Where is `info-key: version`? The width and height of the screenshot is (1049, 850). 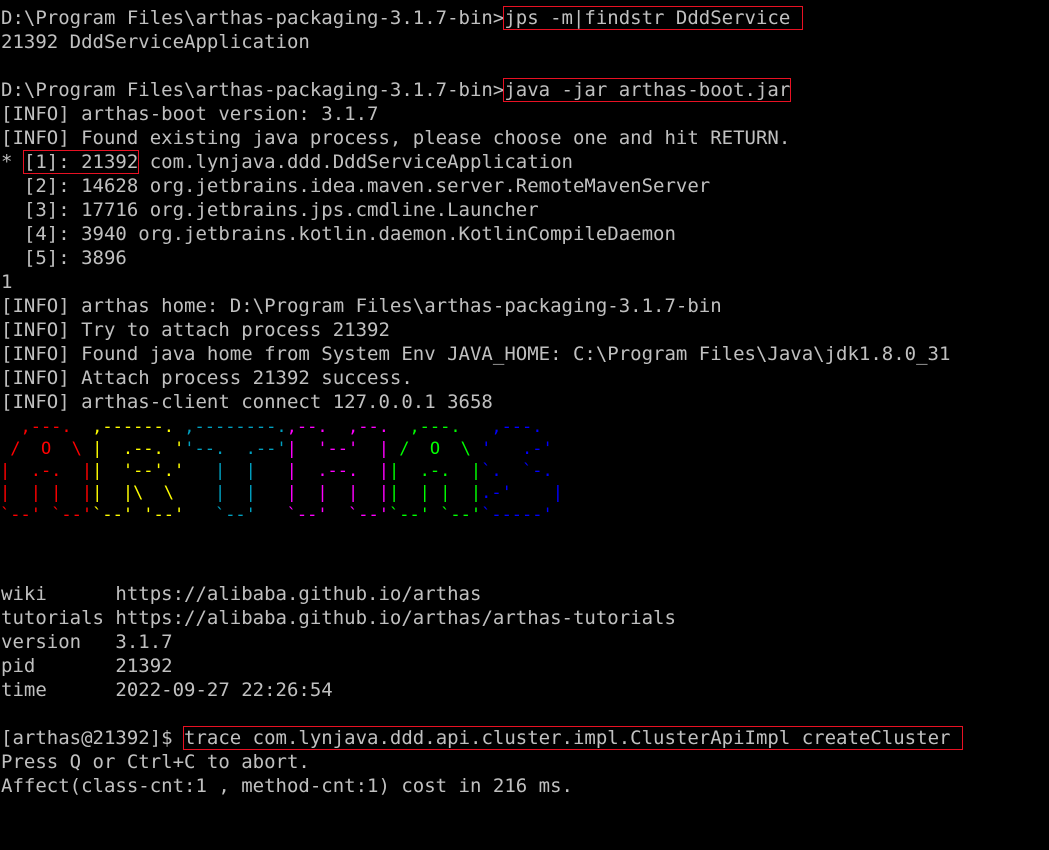
info-key: version is located at coordinates (52, 642).